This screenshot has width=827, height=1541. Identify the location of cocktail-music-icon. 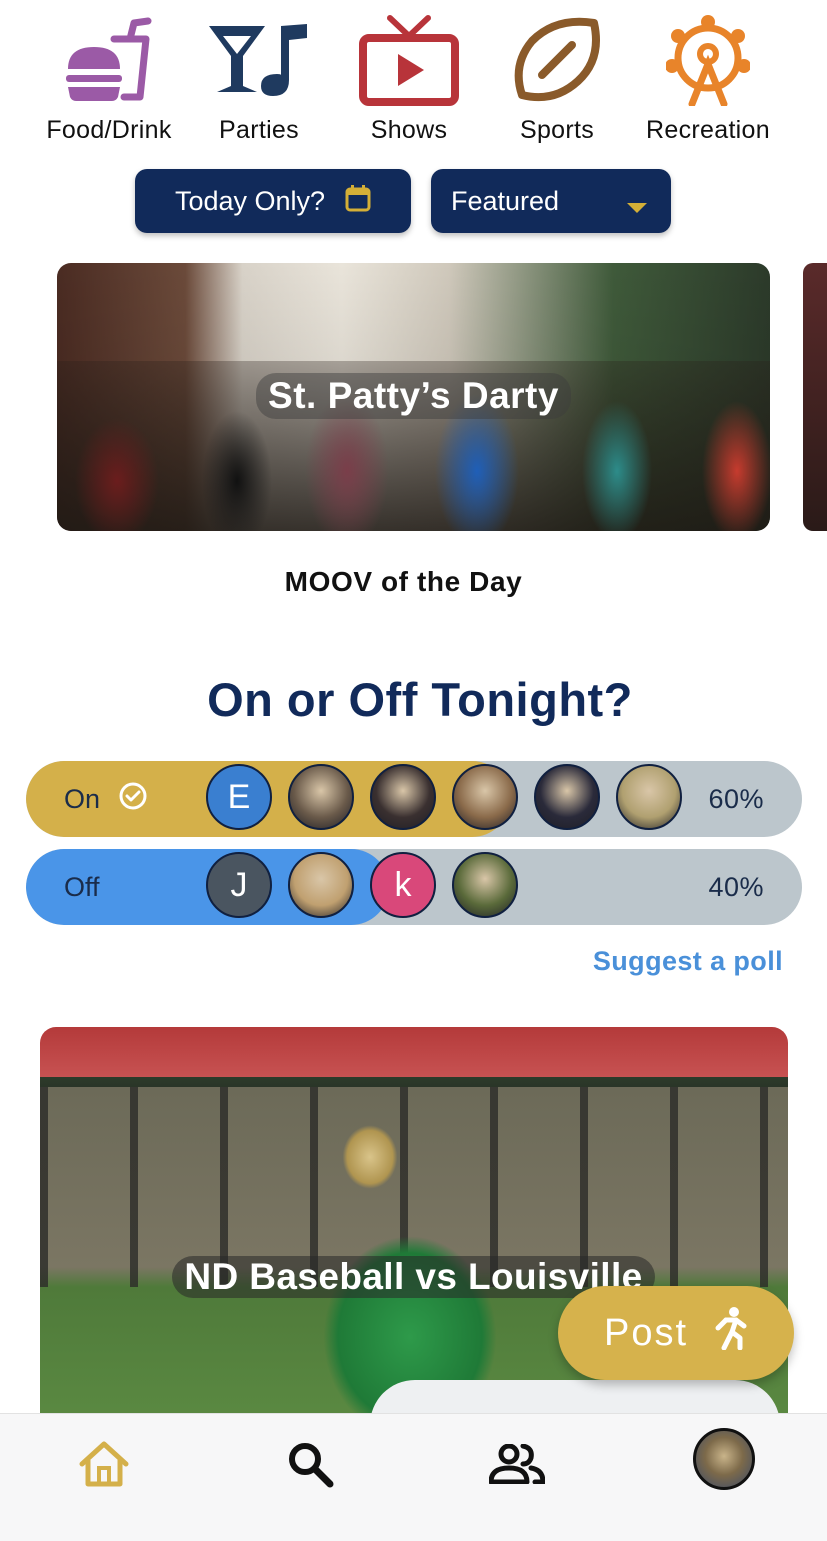
(259, 60).